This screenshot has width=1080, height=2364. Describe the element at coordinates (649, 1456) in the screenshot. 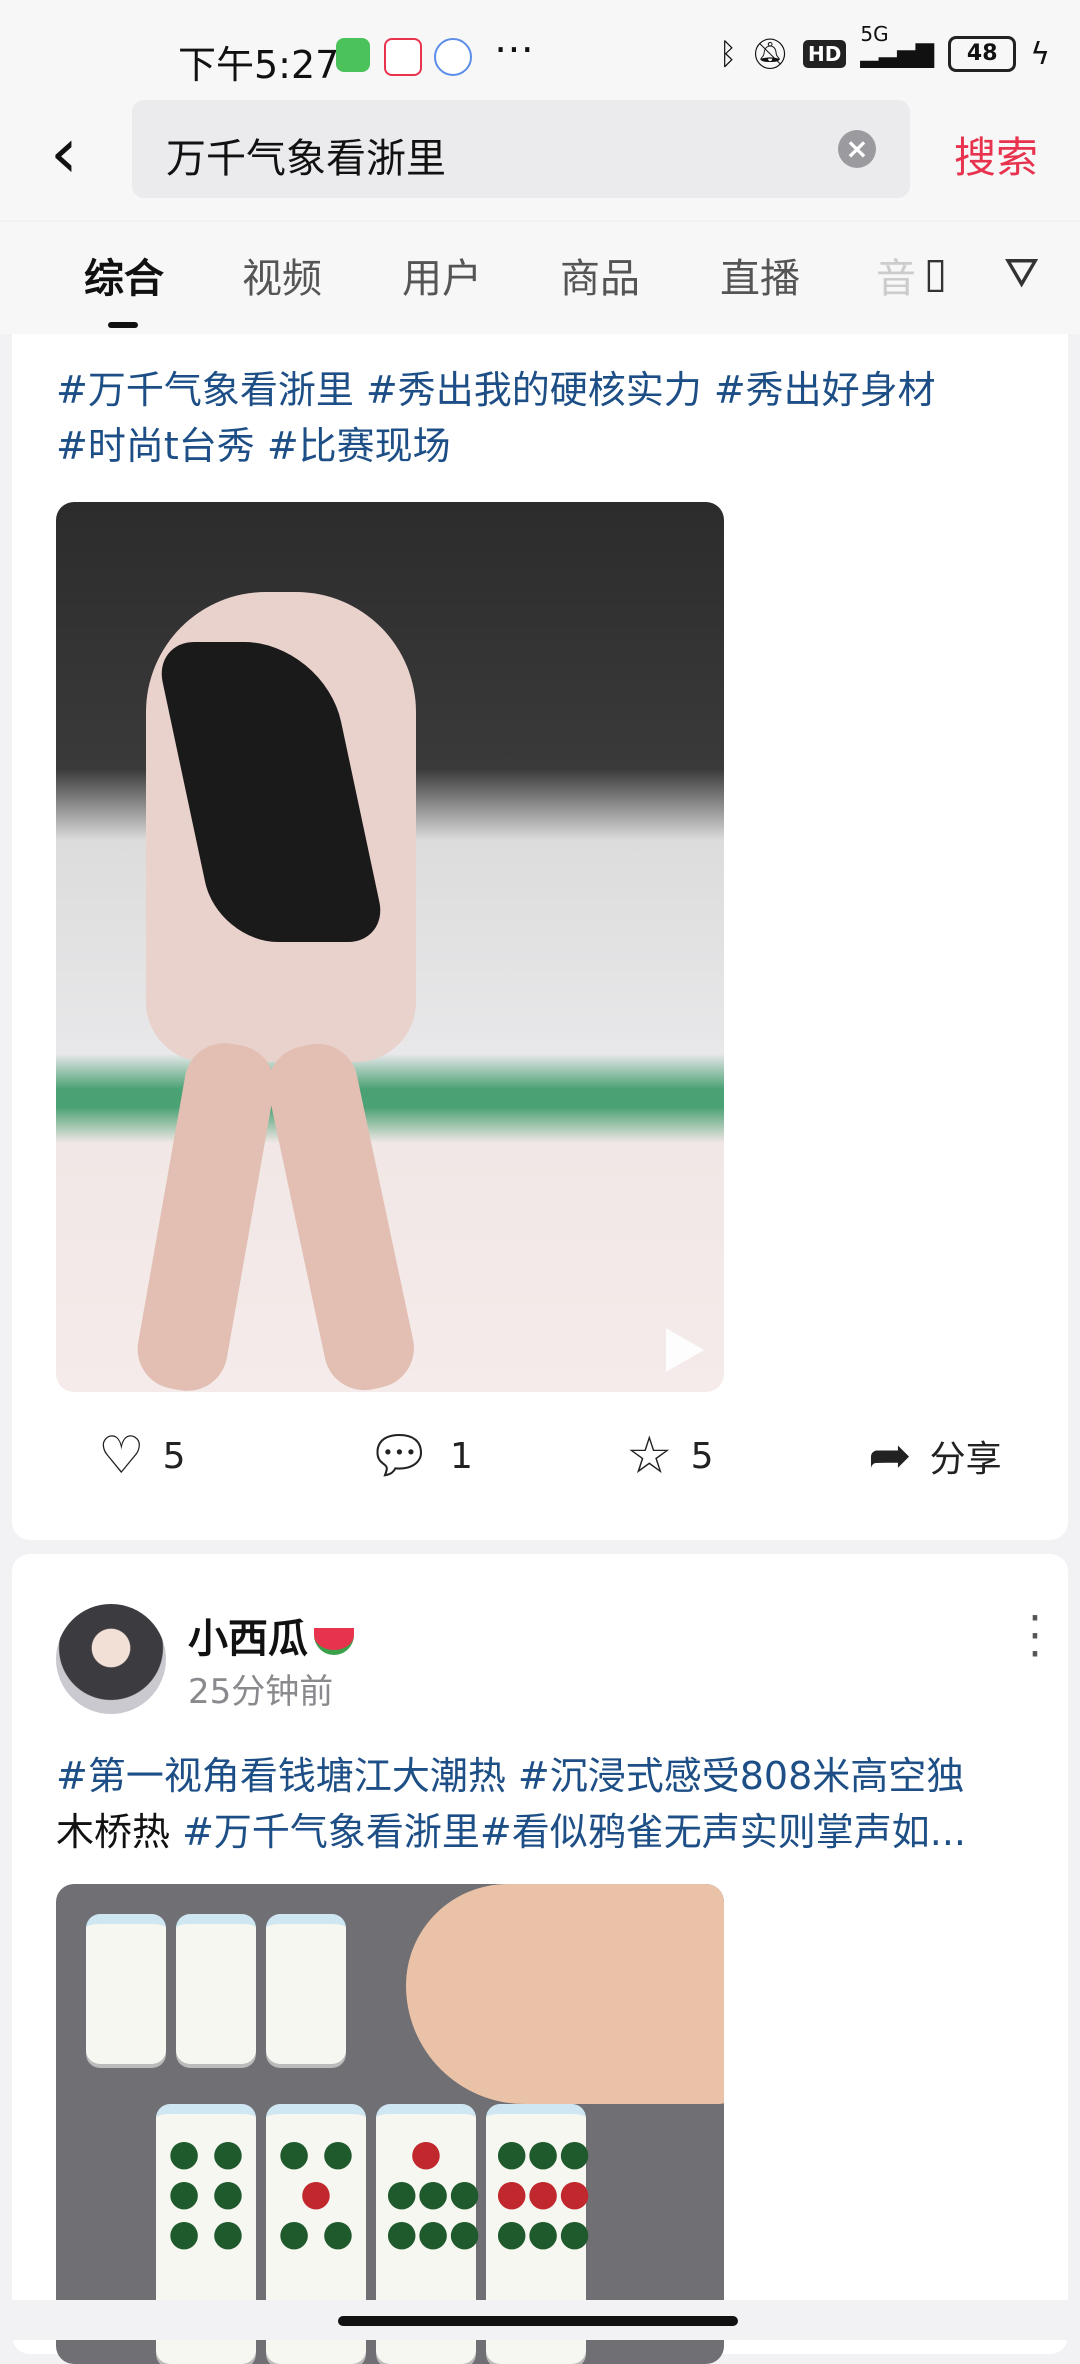

I see `star-icon: ☆` at that location.